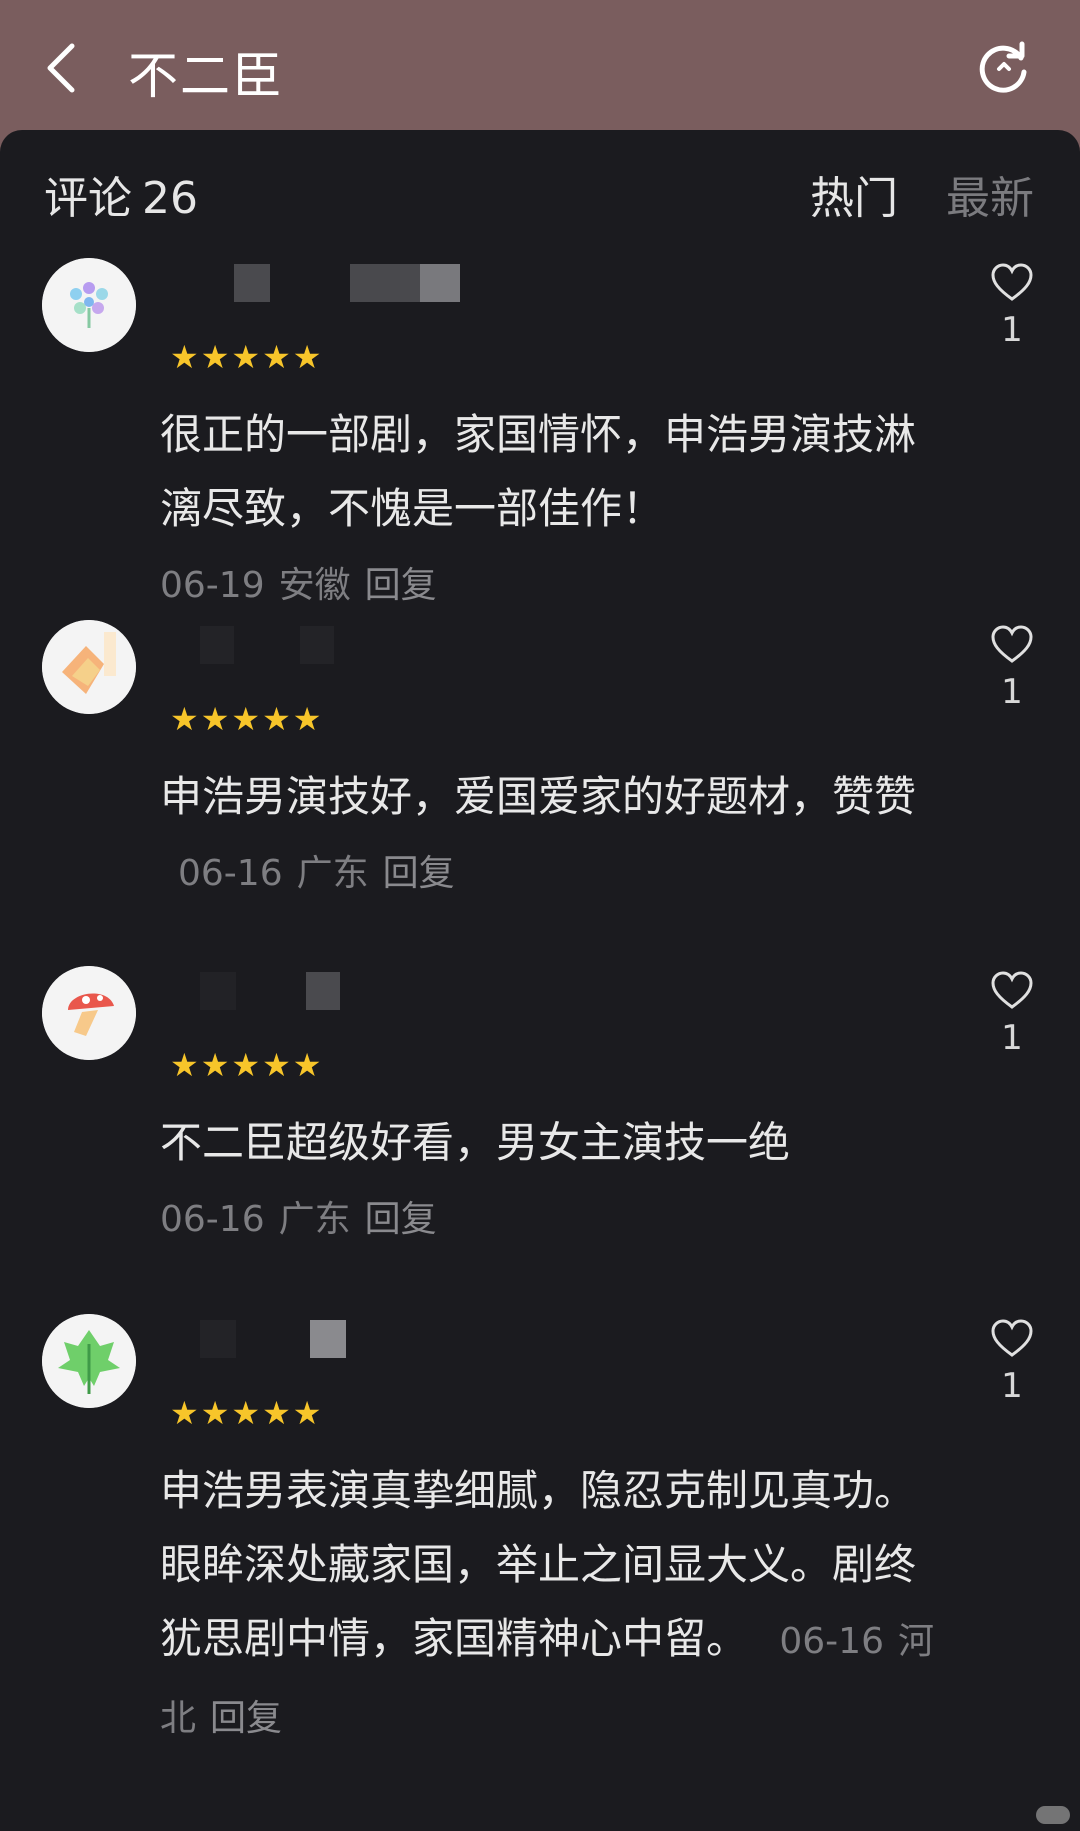 This screenshot has width=1080, height=1831. Describe the element at coordinates (538, 796) in the screenshot. I see `comment-body: 申浩男演技好，爱国爱家的好题材，赞赞` at that location.